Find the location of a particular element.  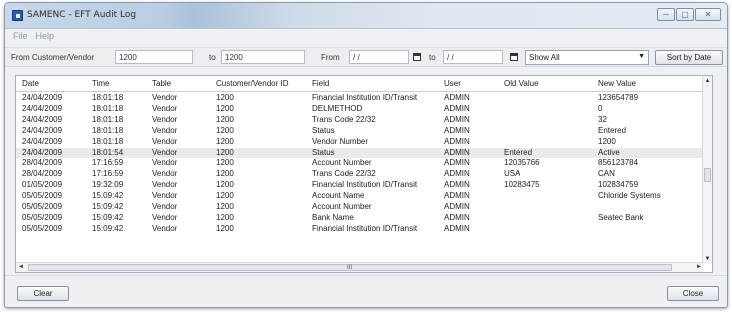

column-header-old-value: Old Value is located at coordinates (521, 83).